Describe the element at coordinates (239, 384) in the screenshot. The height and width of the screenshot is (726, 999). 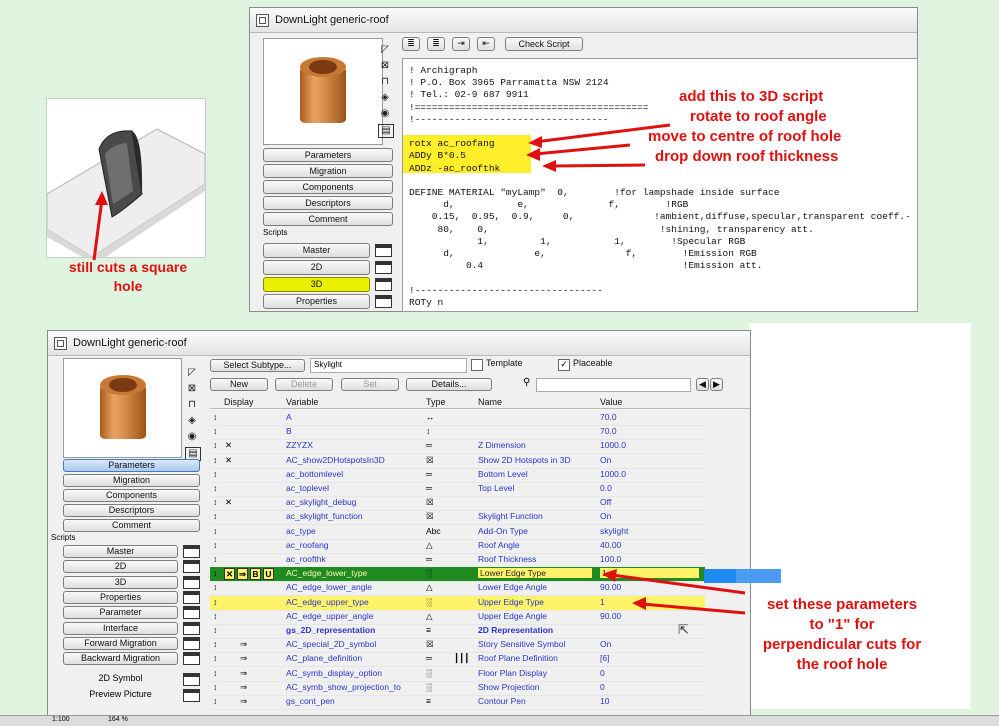
I see `new-button: New` at that location.